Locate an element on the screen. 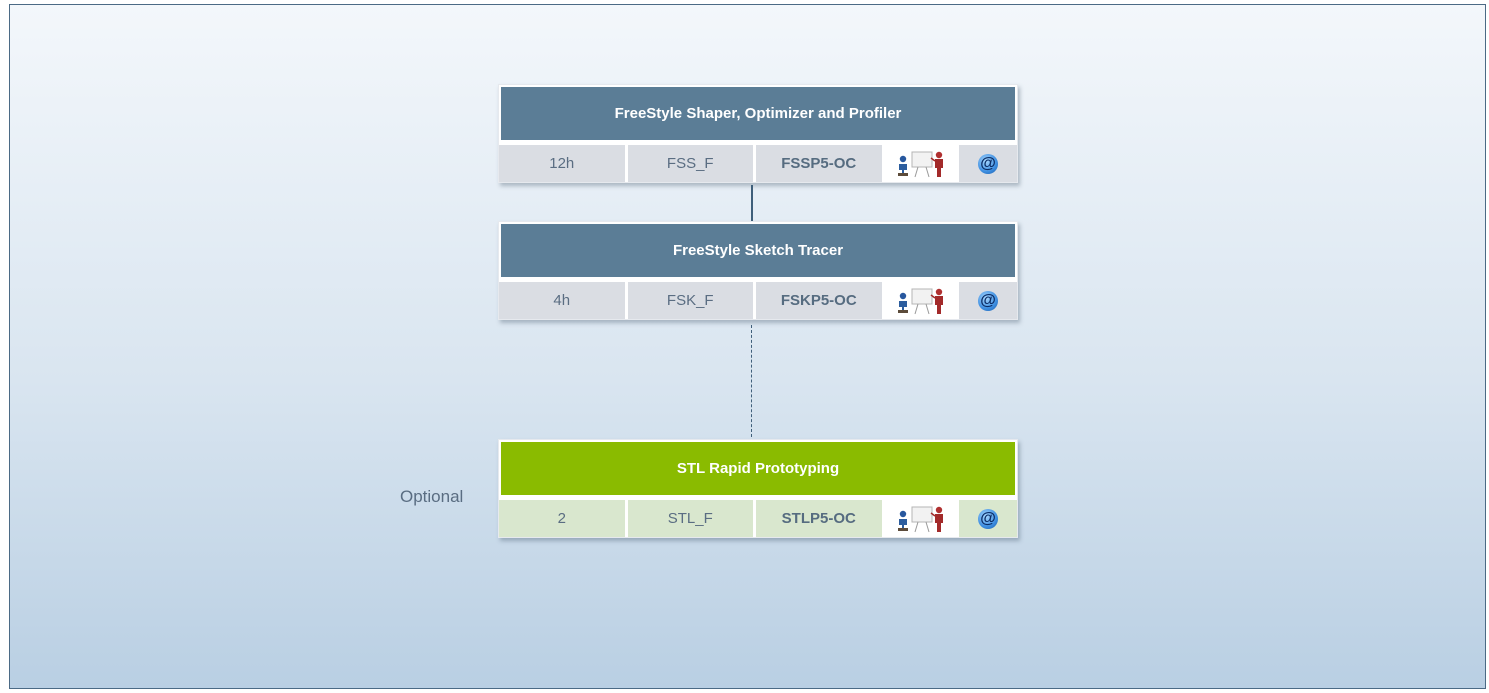 The height and width of the screenshot is (693, 1489). course-code: FSK_F is located at coordinates (691, 300).